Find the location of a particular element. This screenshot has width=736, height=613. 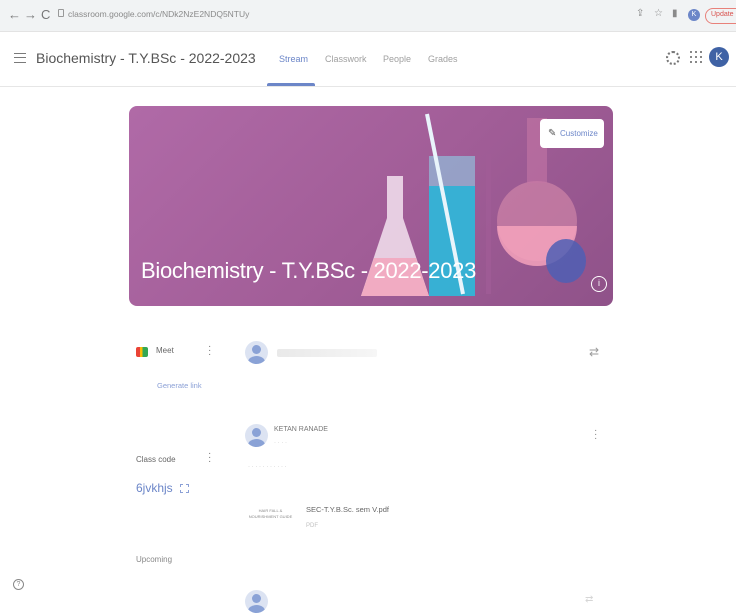

reload-icon: C is located at coordinates (45, 15).